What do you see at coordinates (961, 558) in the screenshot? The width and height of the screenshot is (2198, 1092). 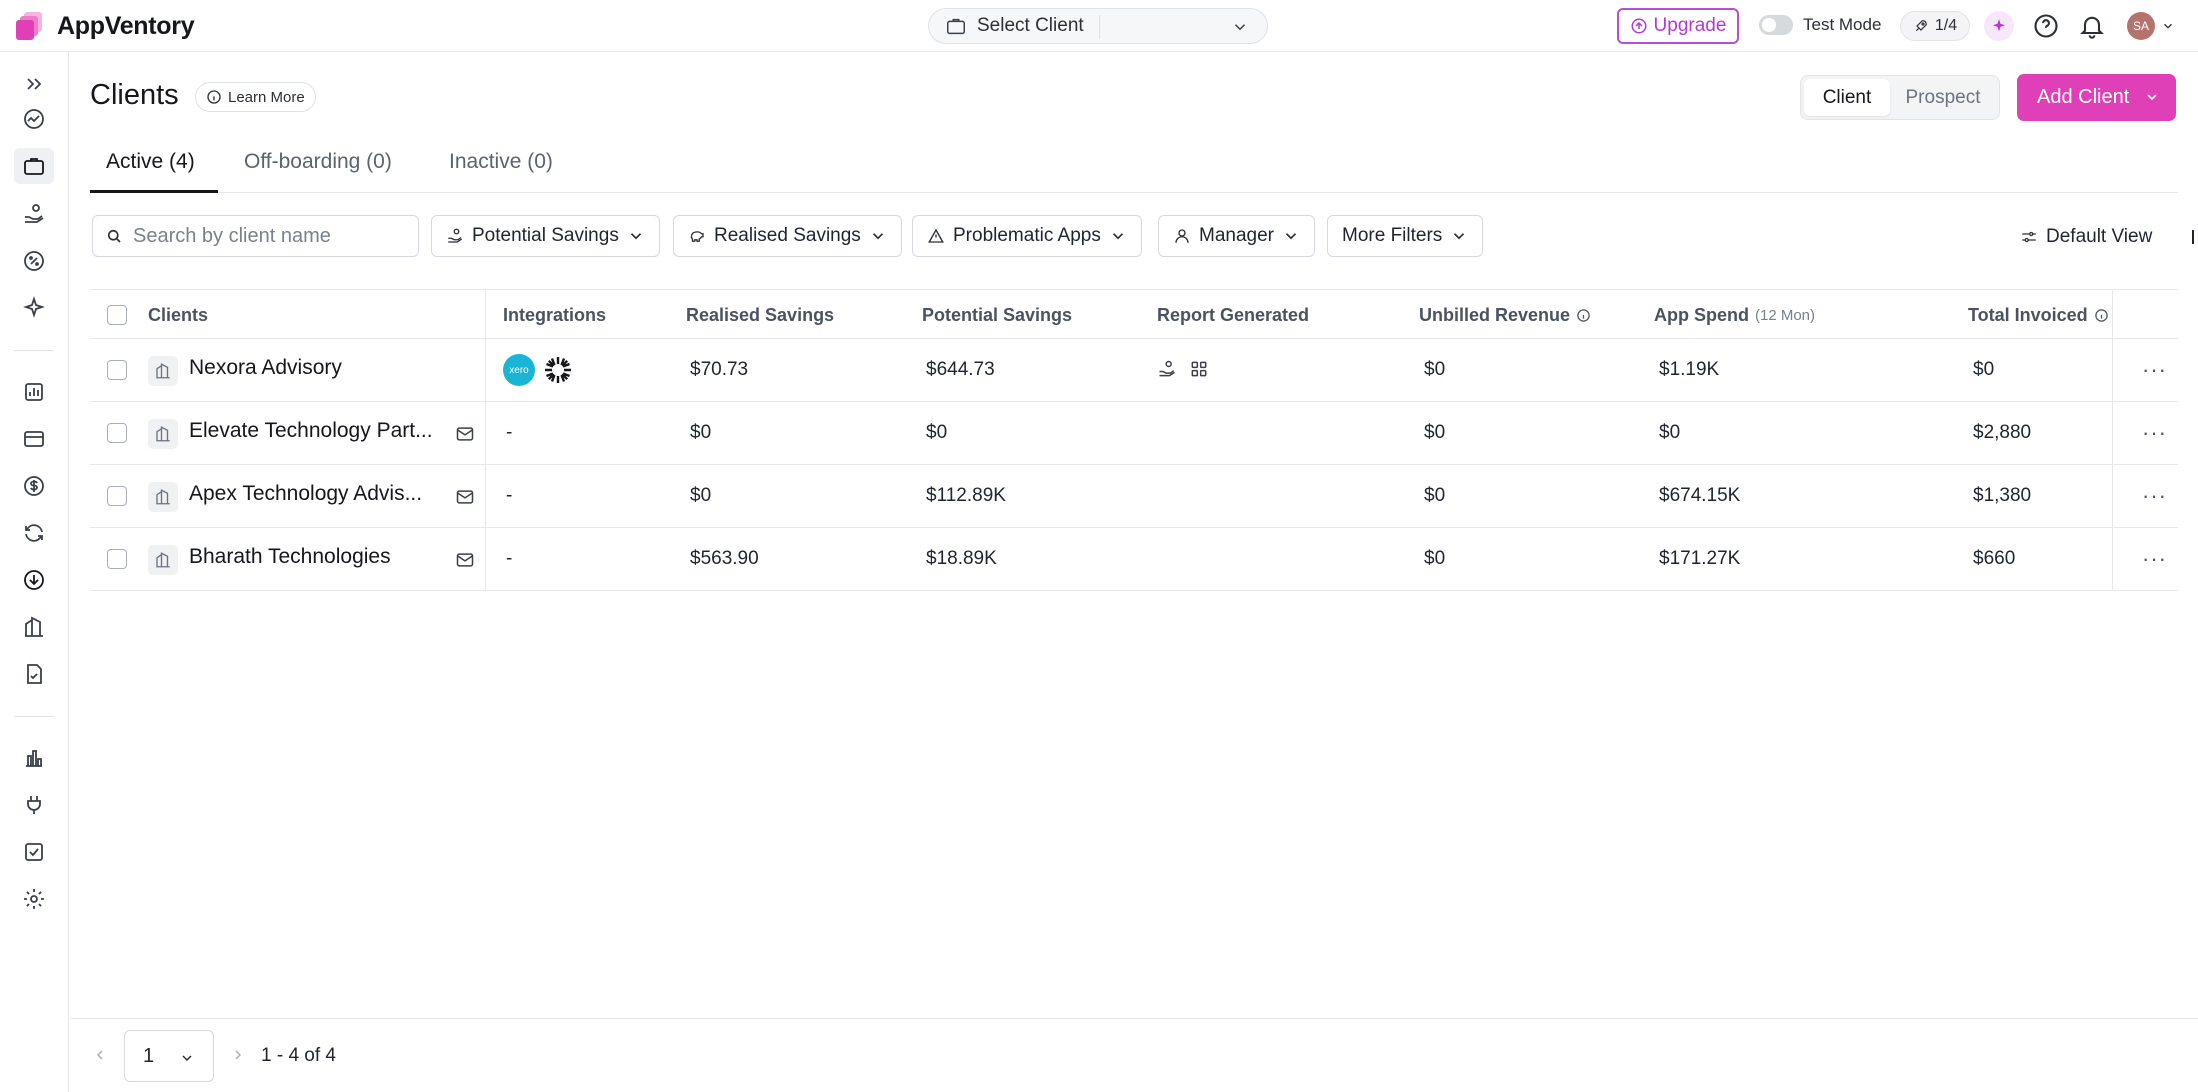 I see `potential-savings: $18.89K` at bounding box center [961, 558].